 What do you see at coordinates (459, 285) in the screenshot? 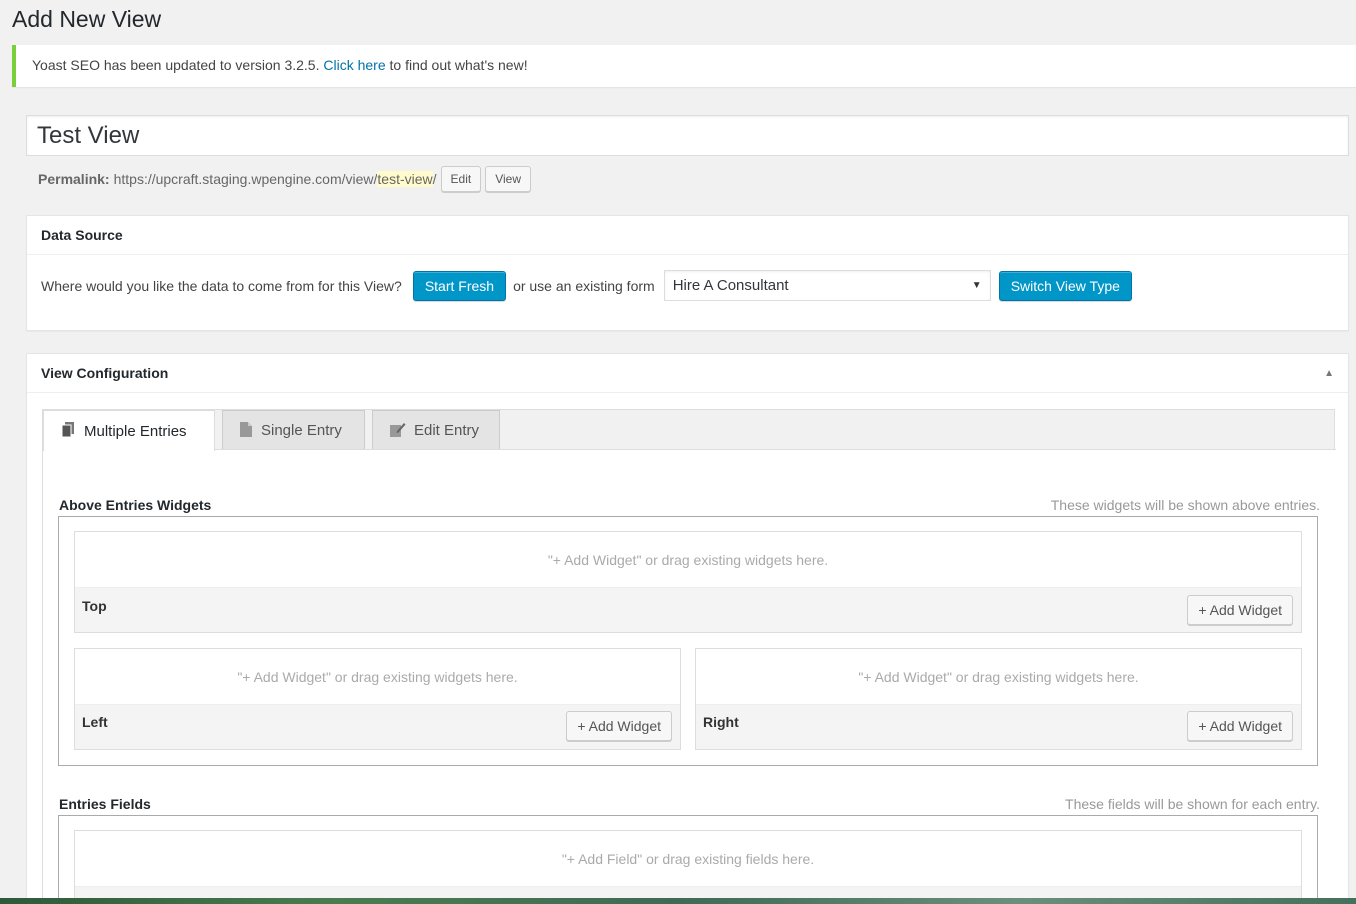
I see `start-fresh-button: Start Fresh` at bounding box center [459, 285].